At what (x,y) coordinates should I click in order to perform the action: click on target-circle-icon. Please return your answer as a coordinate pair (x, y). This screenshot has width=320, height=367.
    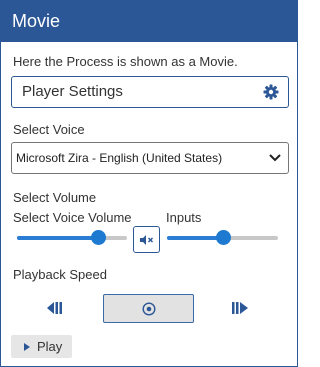
    Looking at the image, I should click on (149, 309).